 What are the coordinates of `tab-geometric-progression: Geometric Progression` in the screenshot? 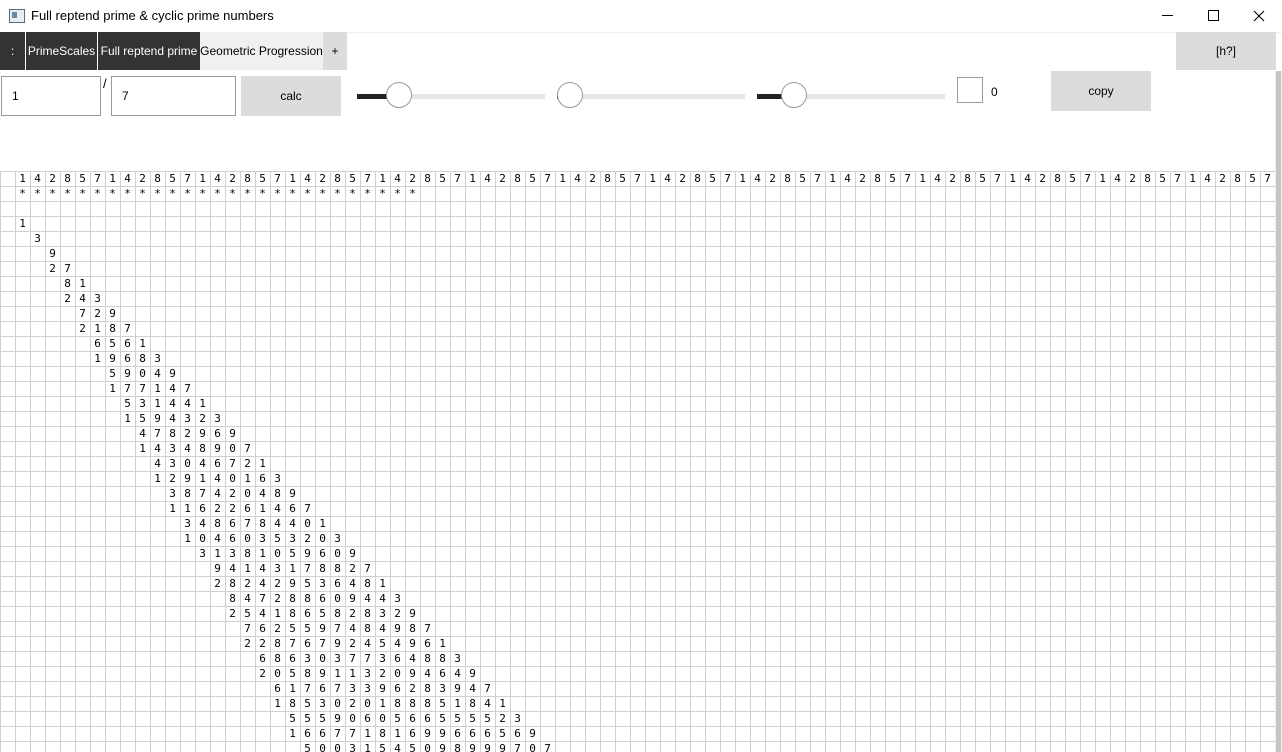 It's located at (261, 51).